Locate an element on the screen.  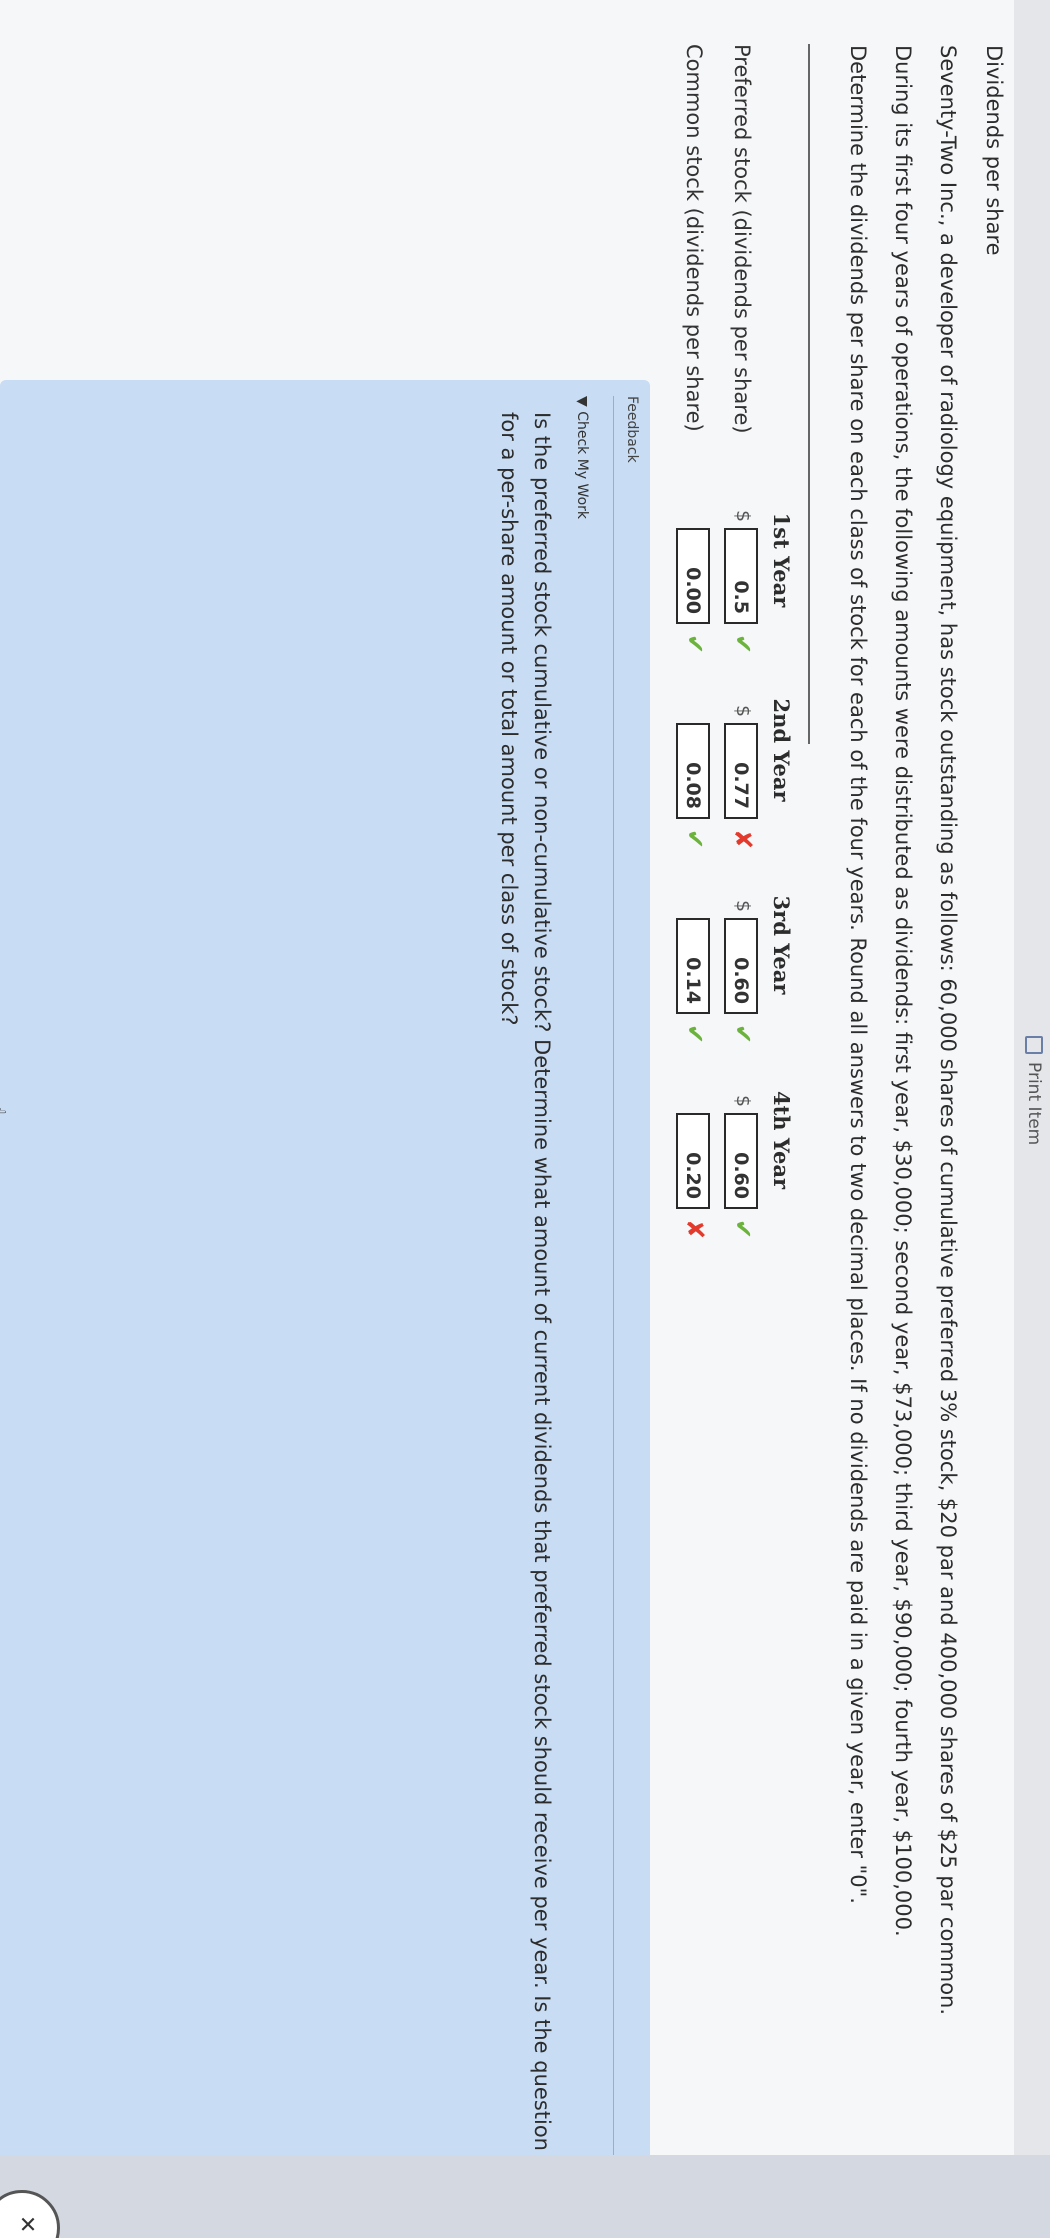
preferred-year2-cell: $ 0.77 ✘ is located at coordinates (741, 795).